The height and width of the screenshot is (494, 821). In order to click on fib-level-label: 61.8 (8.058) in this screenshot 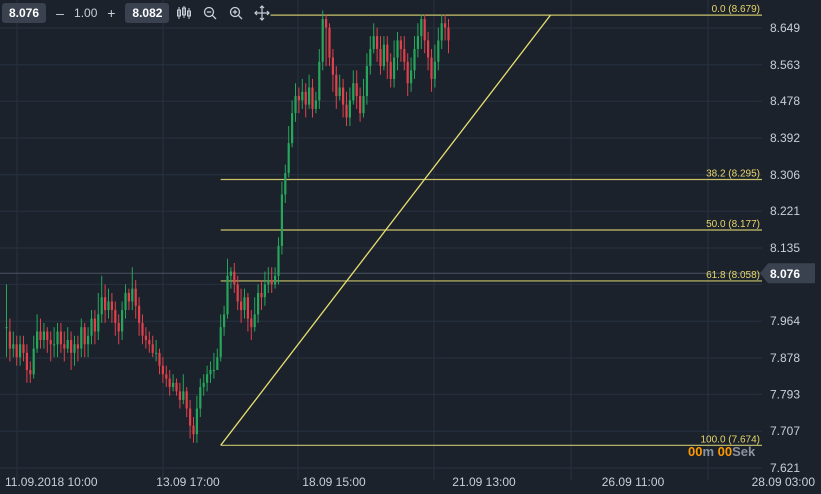, I will do `click(733, 275)`.